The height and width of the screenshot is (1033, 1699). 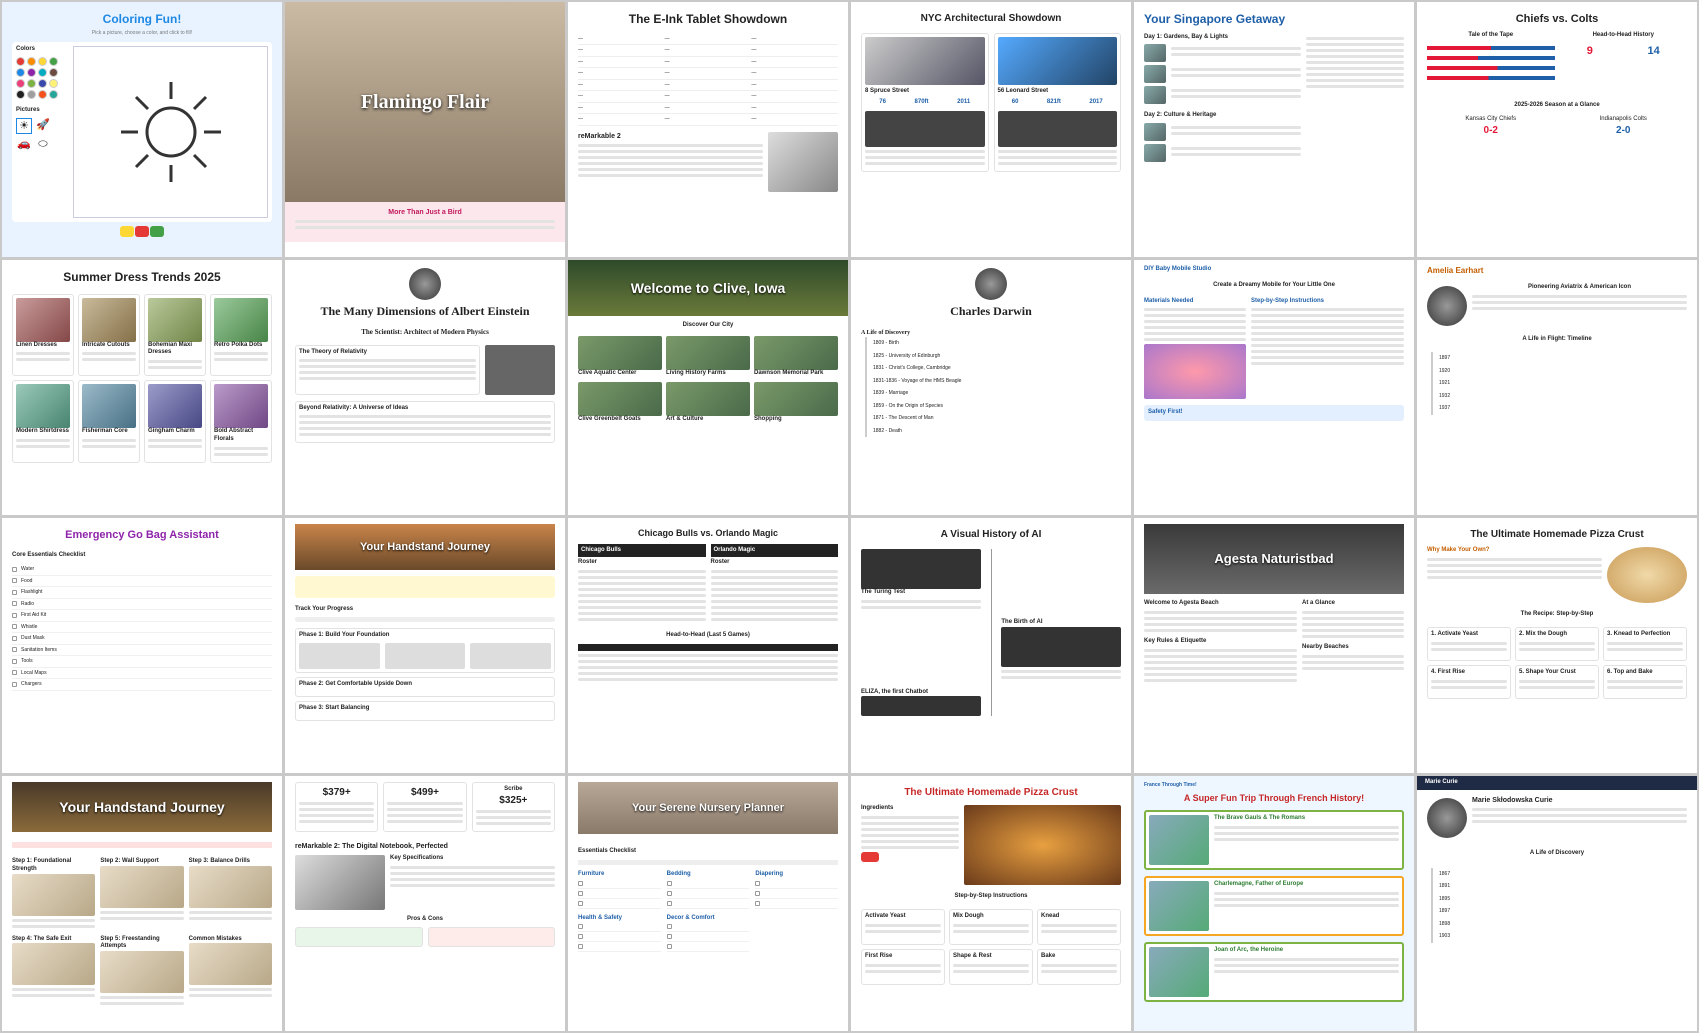 What do you see at coordinates (708, 356) in the screenshot?
I see `attraction-card: Living History Farms` at bounding box center [708, 356].